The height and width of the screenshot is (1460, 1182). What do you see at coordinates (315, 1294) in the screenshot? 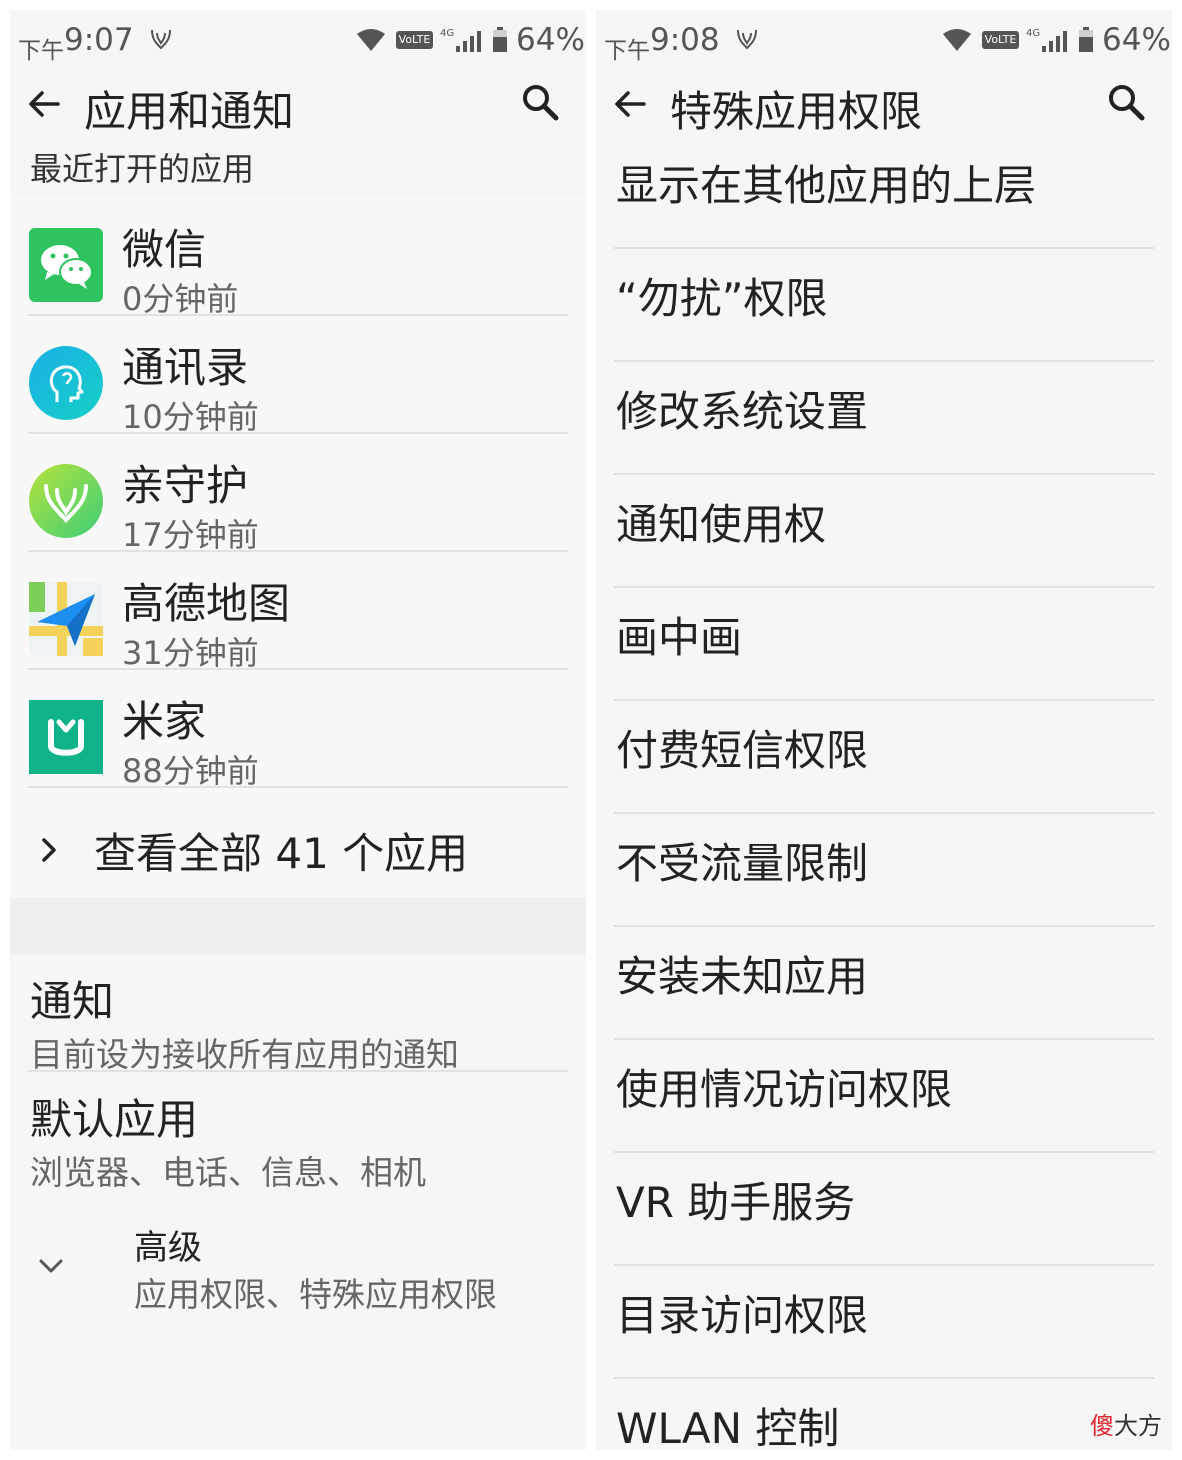
I see `advanced-subtitle: 应用权限、特殊应用权限` at bounding box center [315, 1294].